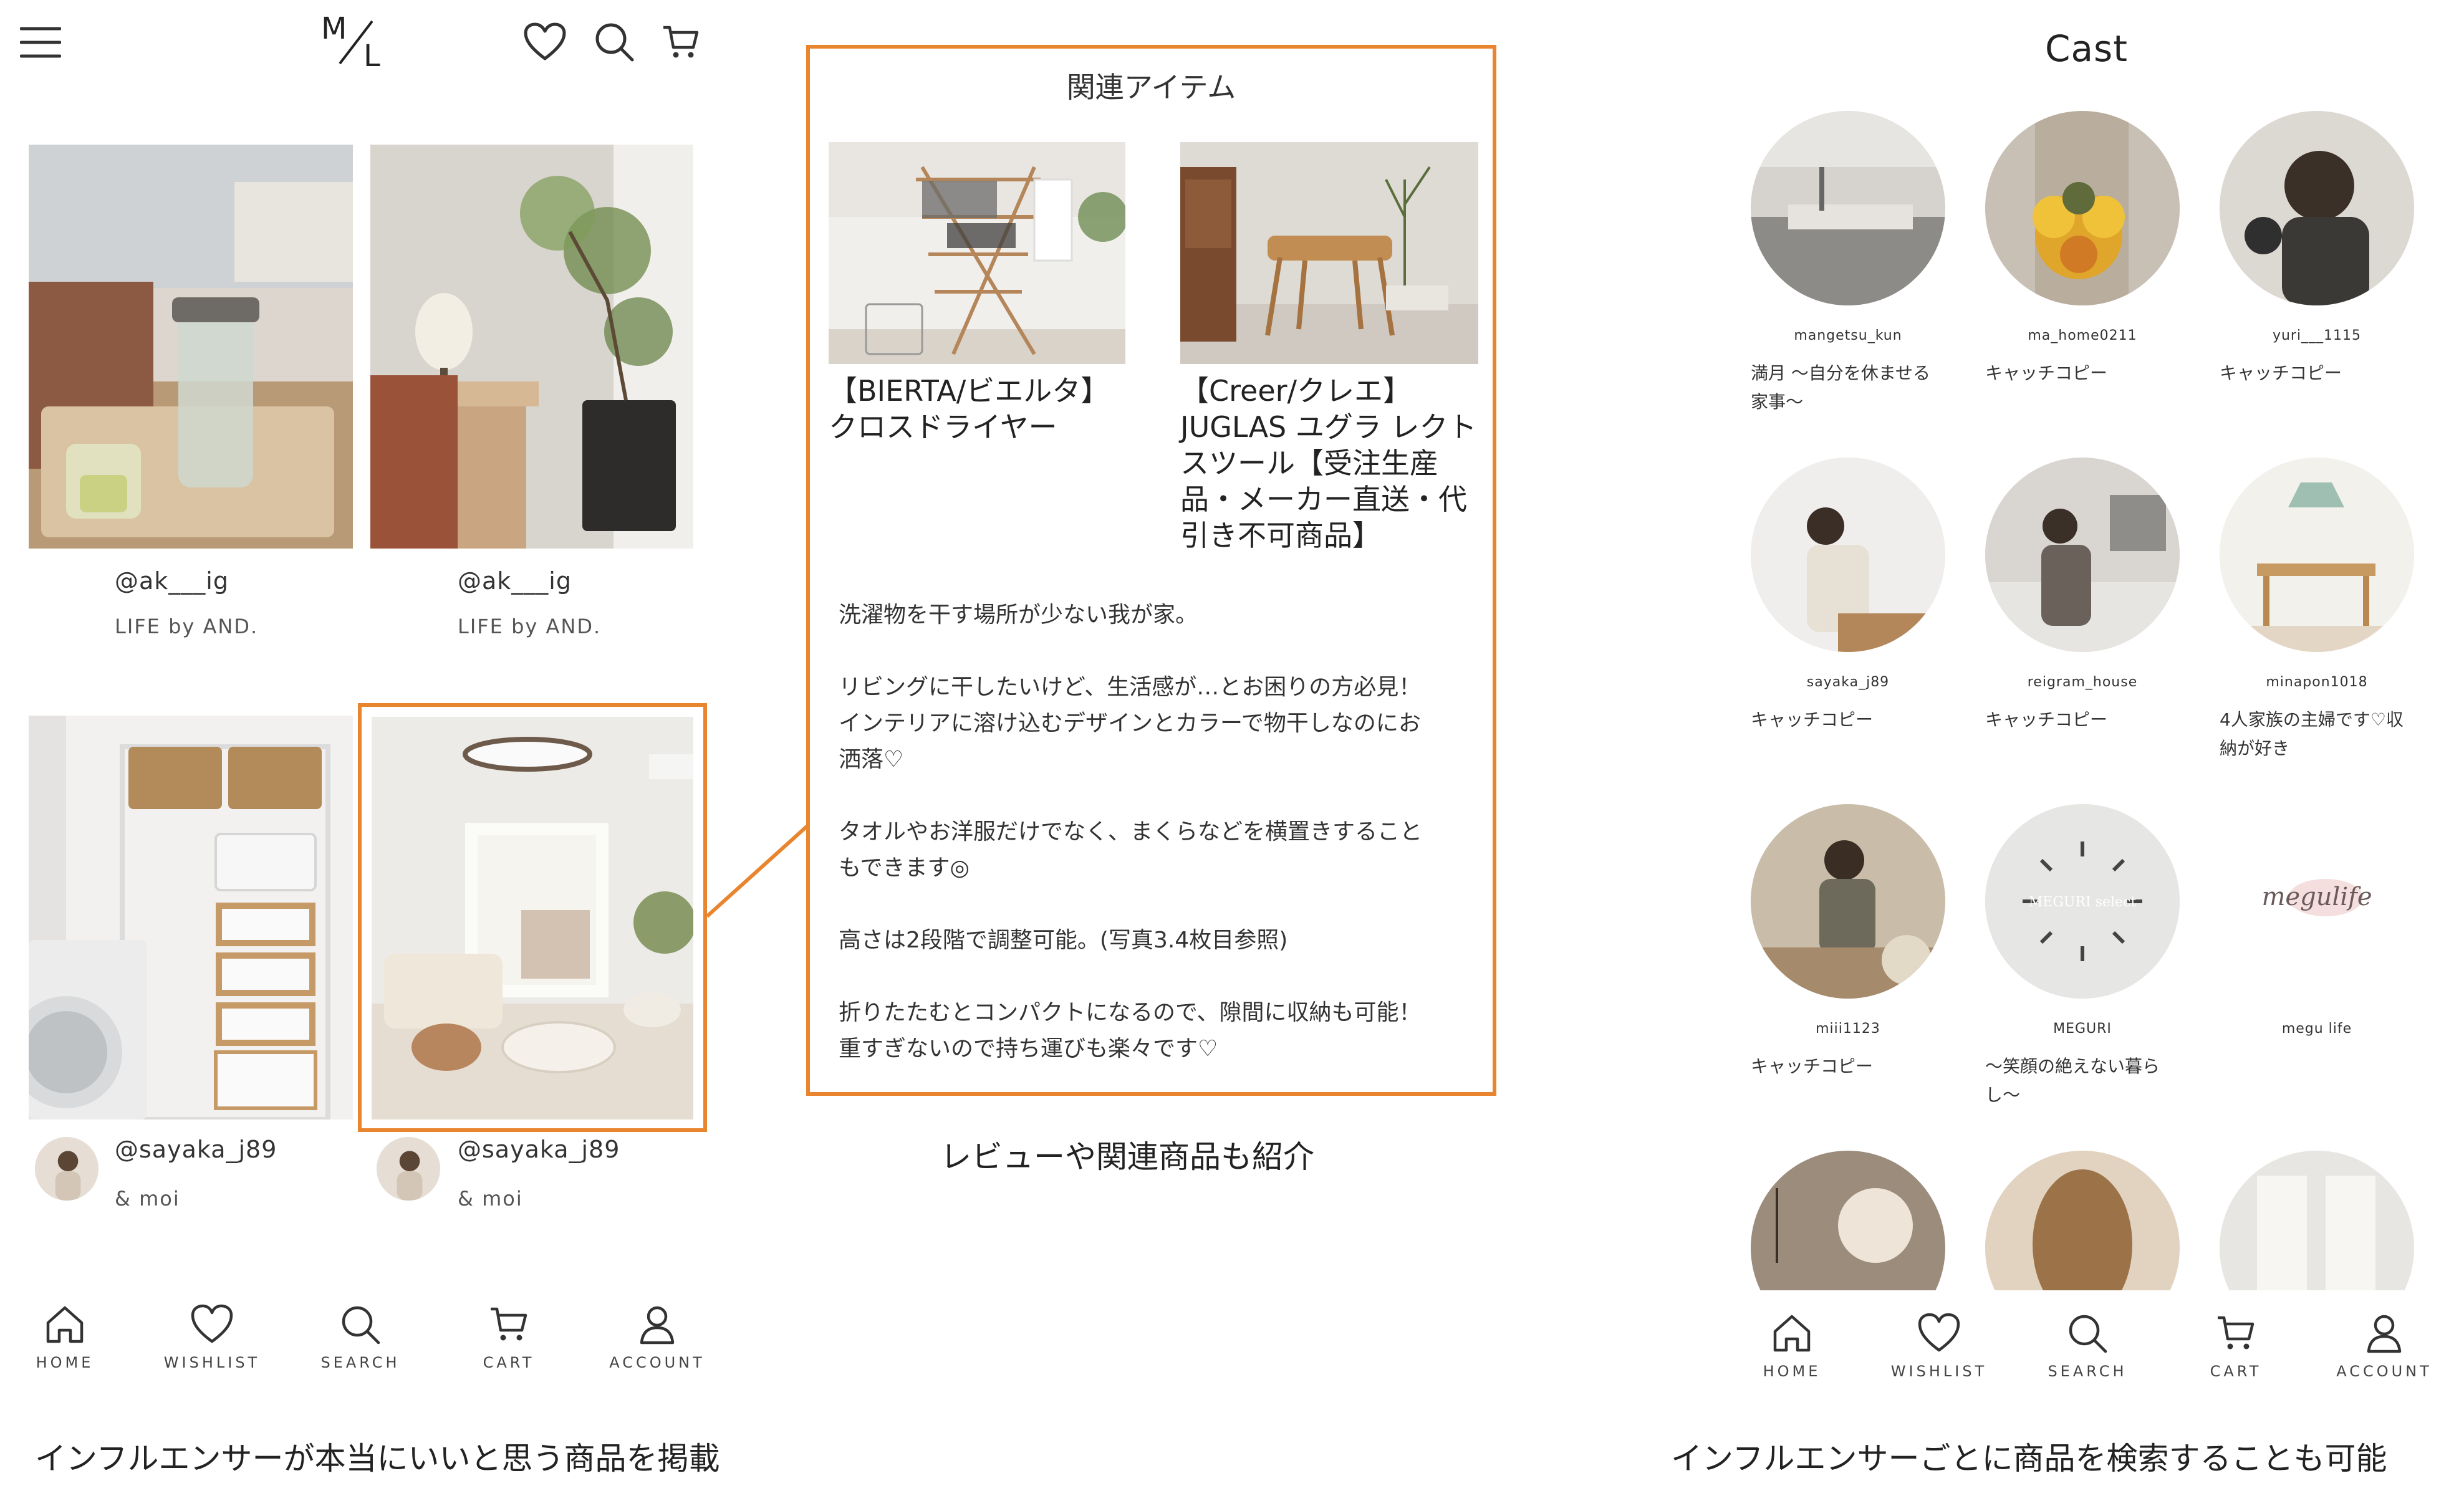 The width and height of the screenshot is (2464, 1496). I want to click on cast-copy-line: 家事〜, so click(1777, 401).